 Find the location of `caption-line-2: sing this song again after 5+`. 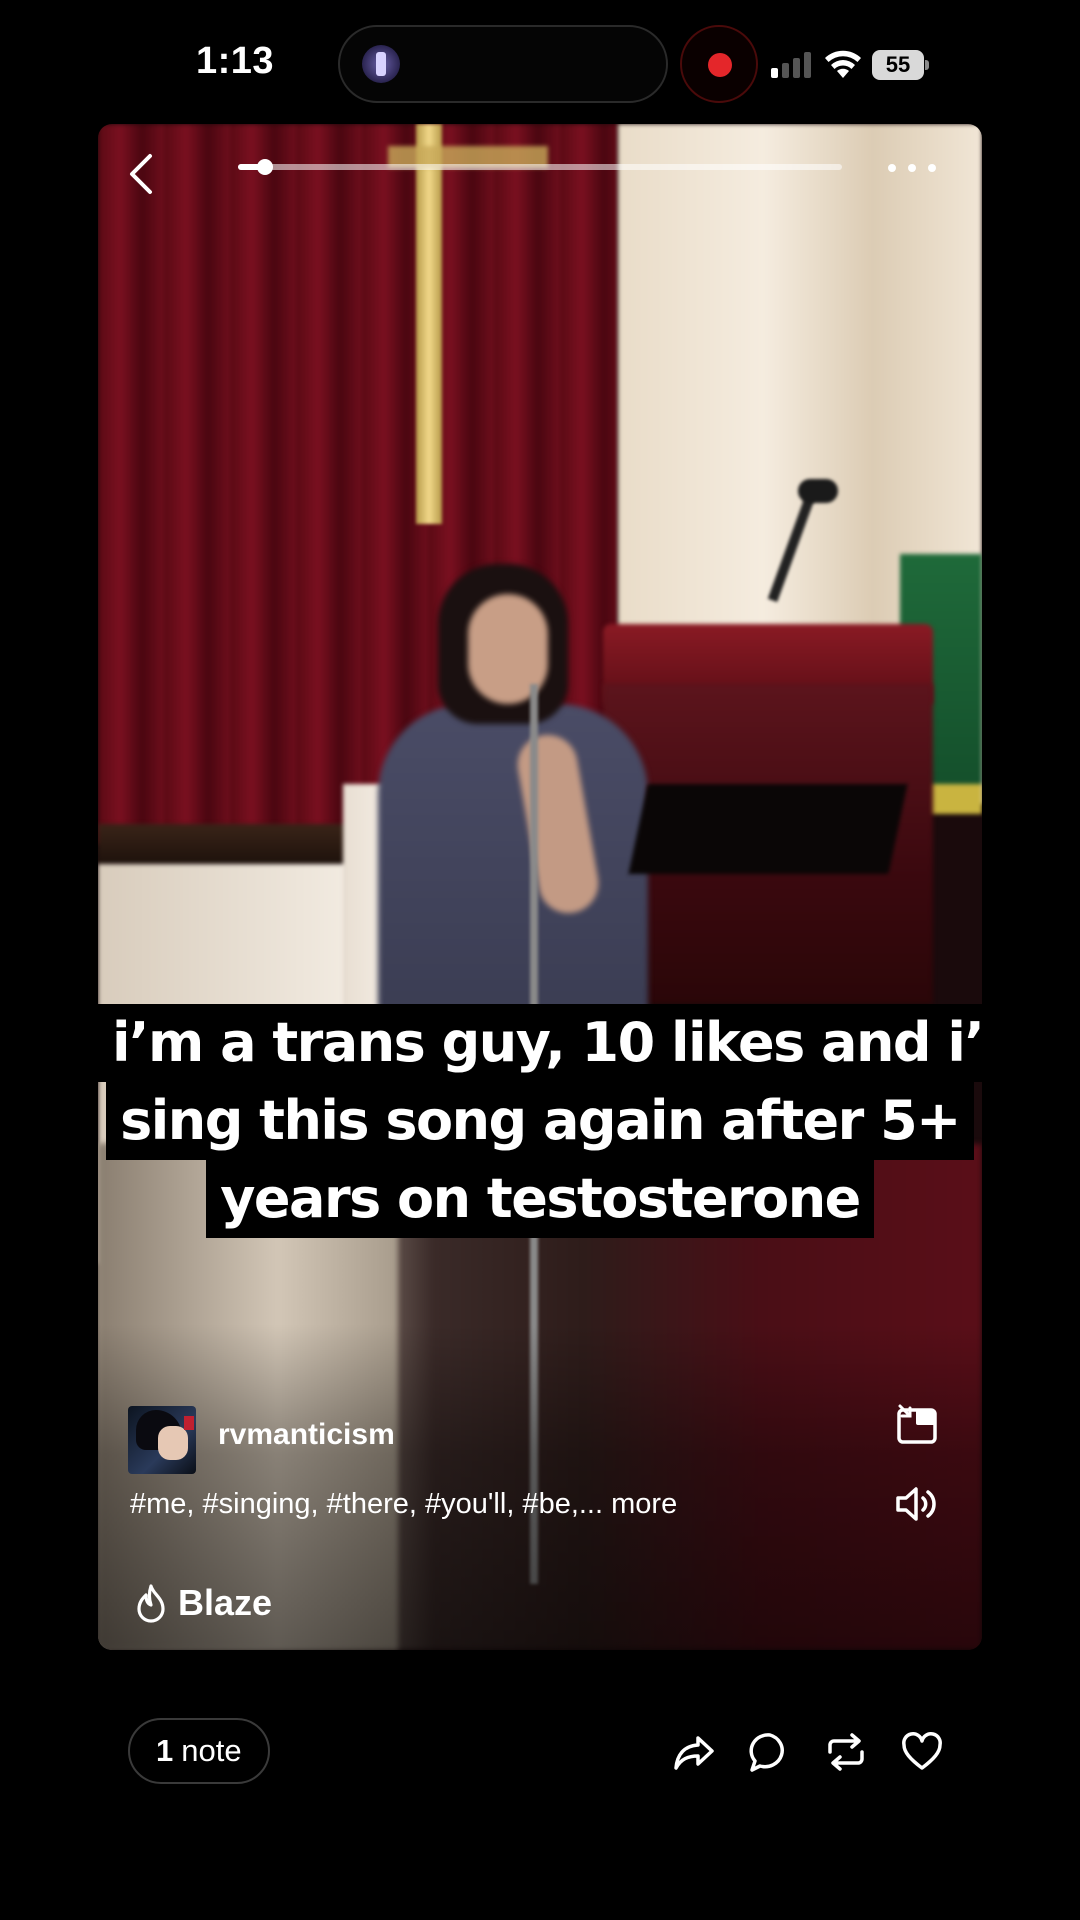

caption-line-2: sing this song again after 5+ is located at coordinates (540, 1121).